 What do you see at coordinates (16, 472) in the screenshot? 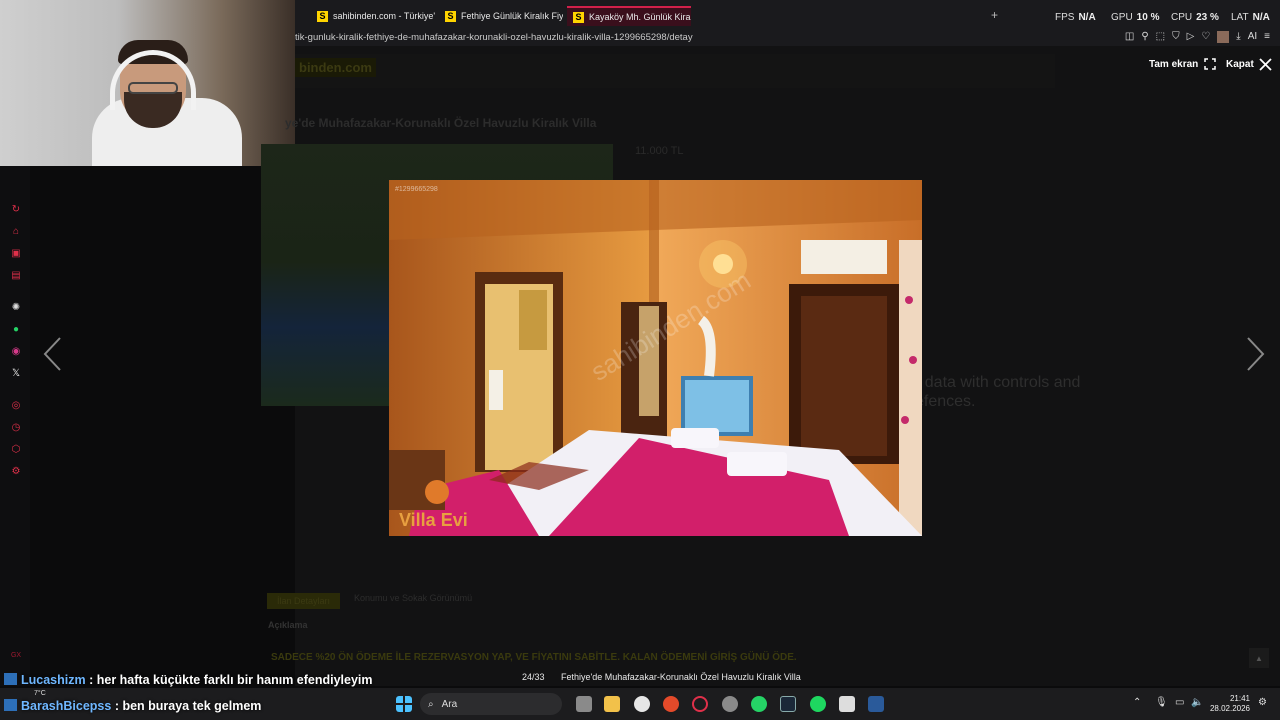
I see `settings-icon: ⚙` at bounding box center [16, 472].